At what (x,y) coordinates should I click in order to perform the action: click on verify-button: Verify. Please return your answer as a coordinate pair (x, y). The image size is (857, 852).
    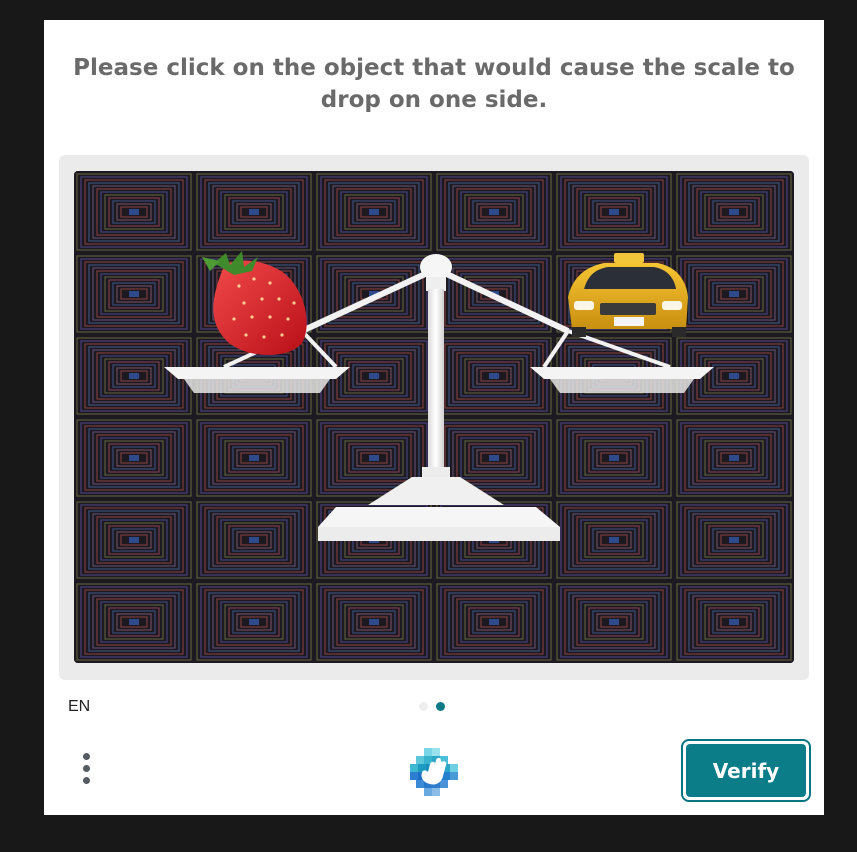
    Looking at the image, I should click on (746, 770).